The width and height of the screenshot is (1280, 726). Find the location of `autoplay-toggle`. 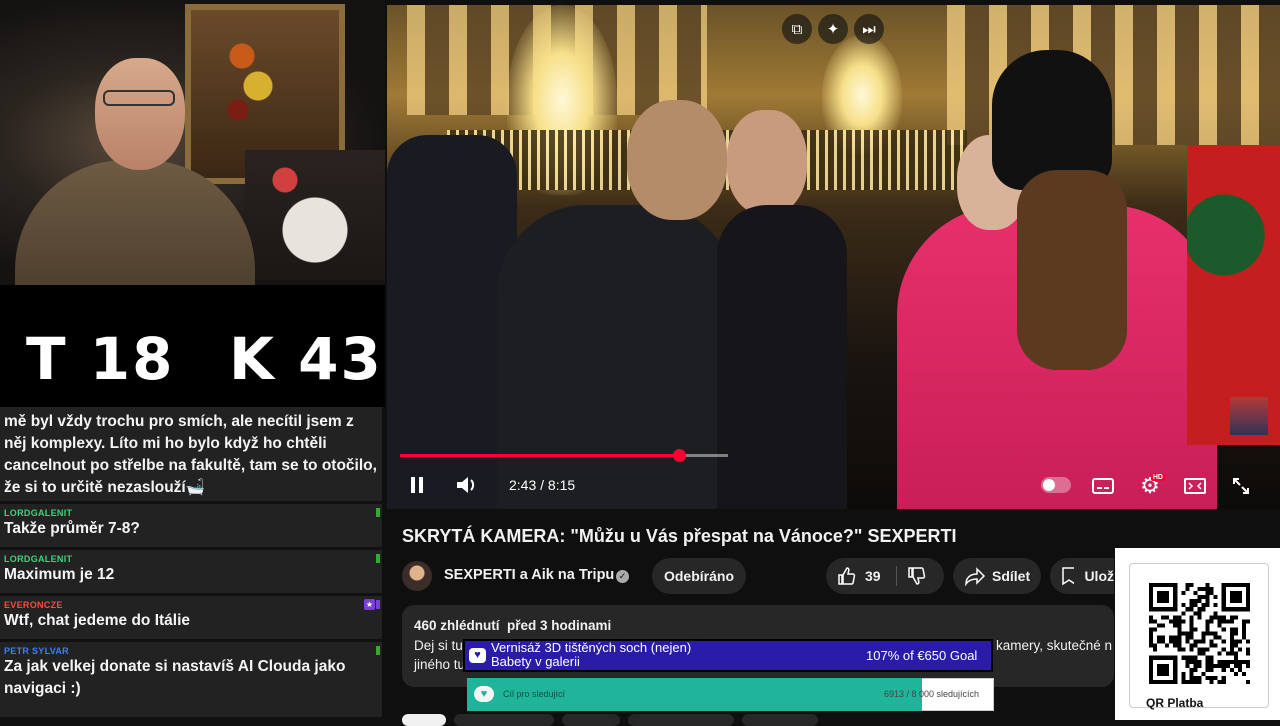

autoplay-toggle is located at coordinates (1056, 485).